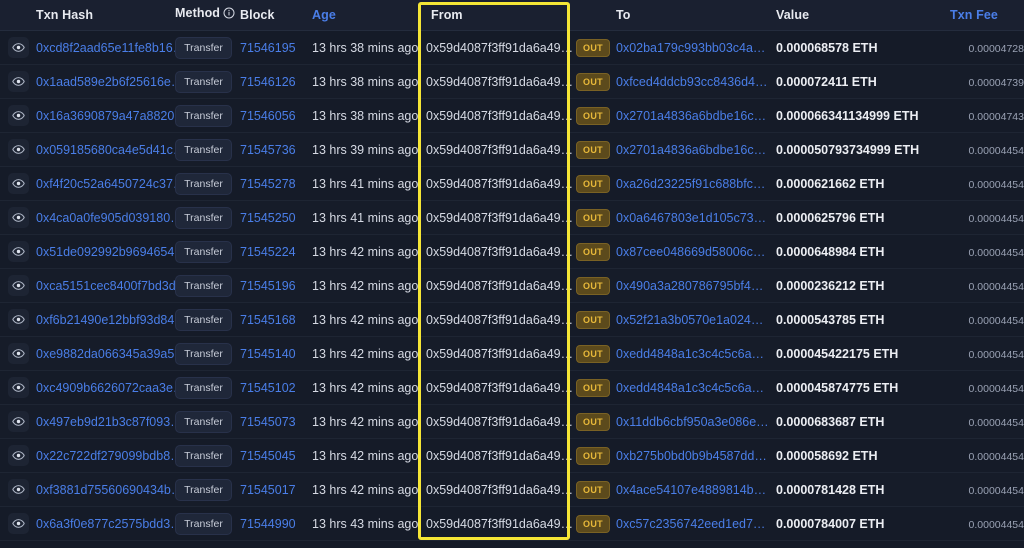 The image size is (1024, 548). Describe the element at coordinates (276, 82) in the screenshot. I see `cell-block: 71546126` at that location.